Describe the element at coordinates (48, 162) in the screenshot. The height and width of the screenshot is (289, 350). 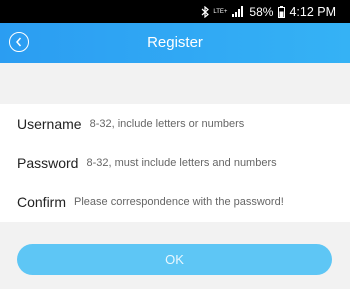
I see `password-label: Password` at that location.